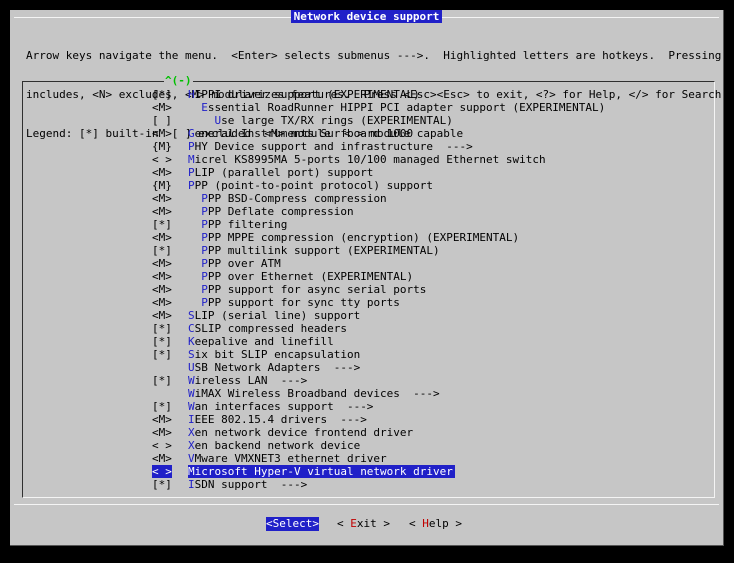 This screenshot has height=563, width=734. Describe the element at coordinates (267, 328) in the screenshot. I see `menu-item-label: CSLIP compressed headers` at that location.